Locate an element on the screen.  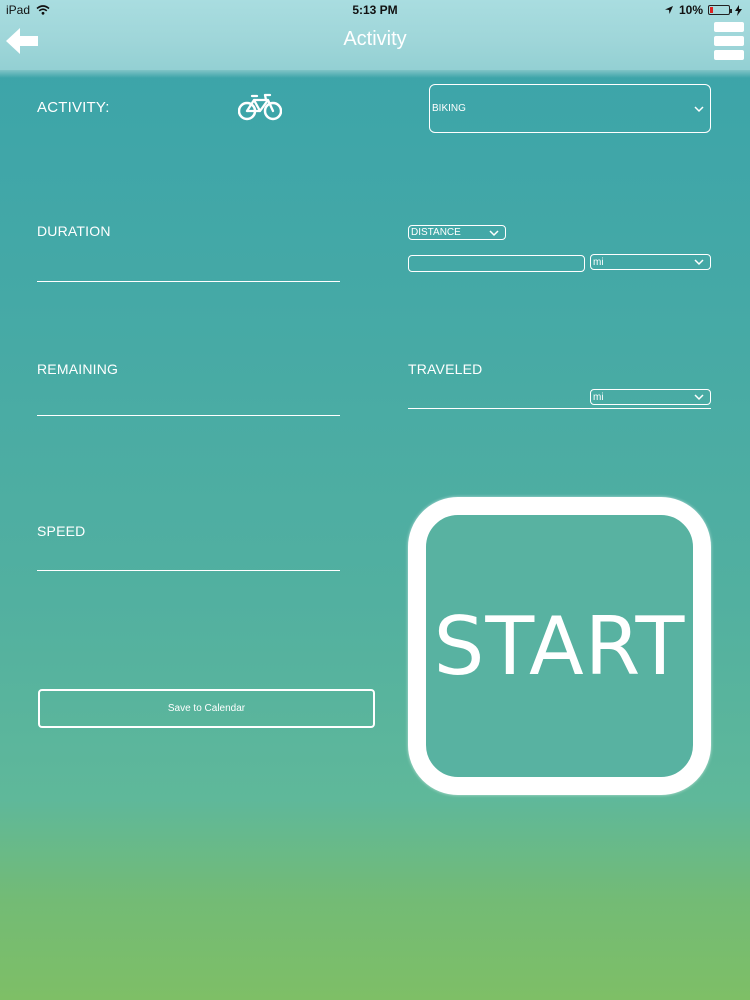
navbar-shadow is located at coordinates (375, 74).